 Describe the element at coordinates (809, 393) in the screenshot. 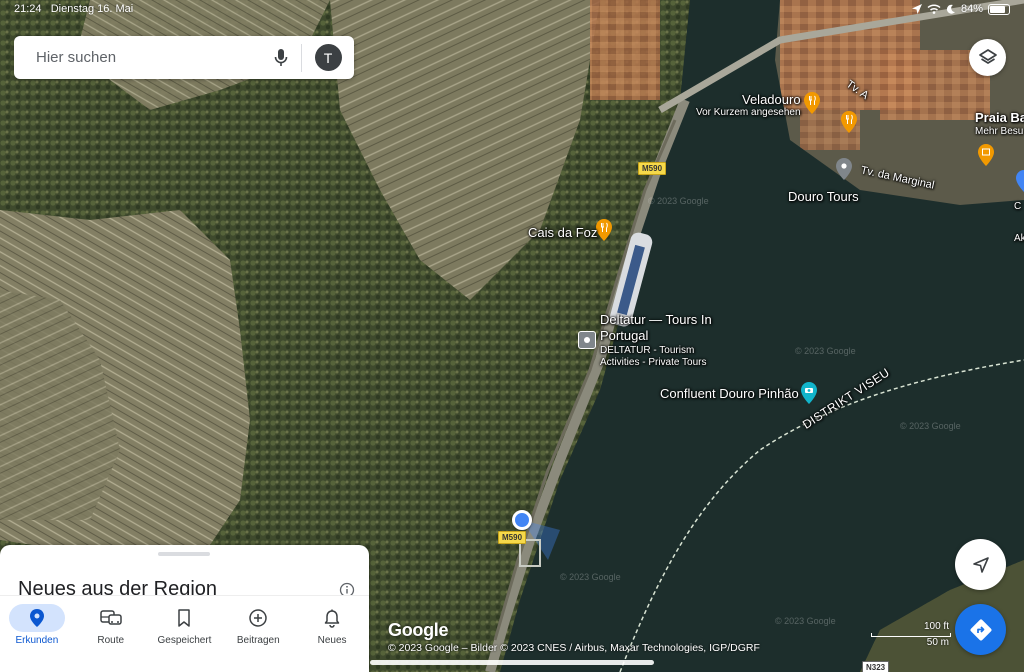

I see `tourism-pin-icon` at that location.